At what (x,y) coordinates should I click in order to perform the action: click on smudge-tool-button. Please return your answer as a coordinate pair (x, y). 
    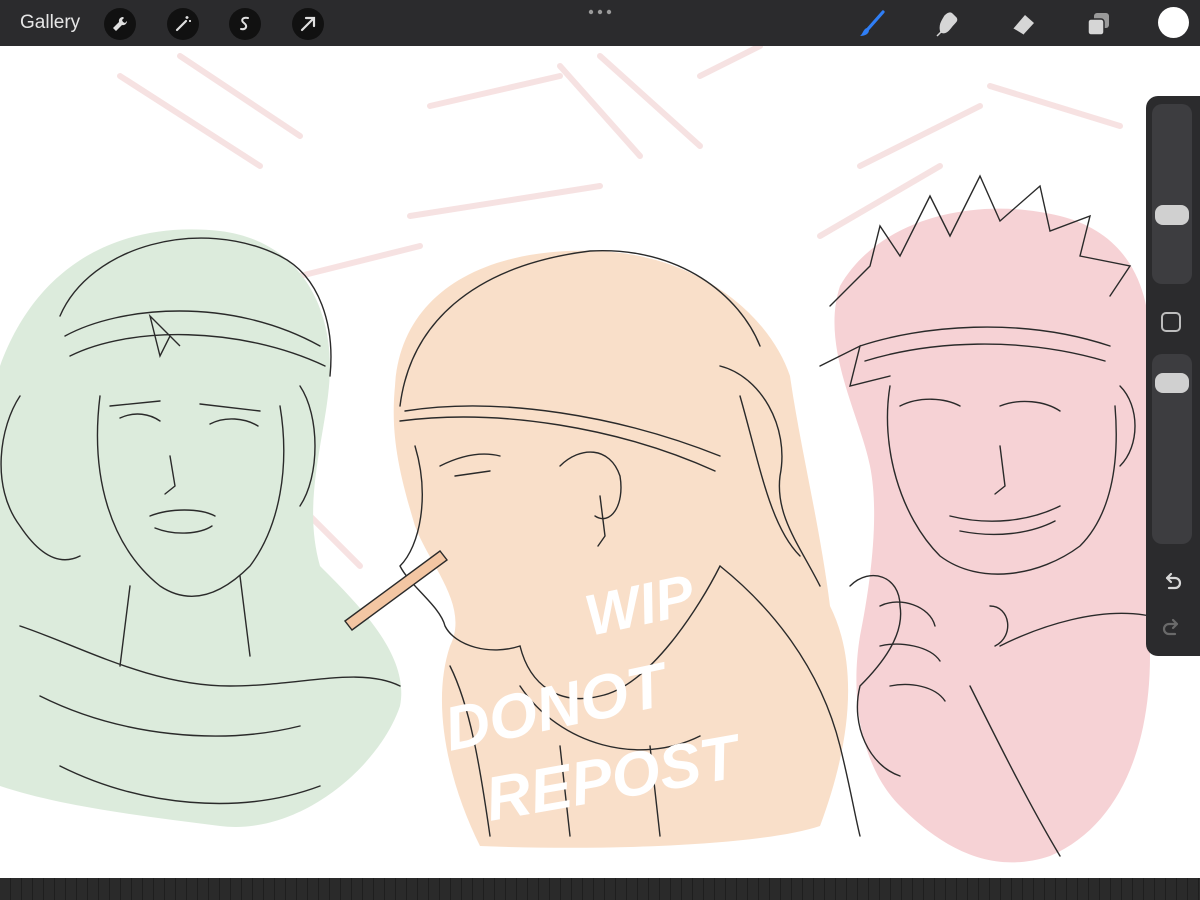
    Looking at the image, I should click on (947, 24).